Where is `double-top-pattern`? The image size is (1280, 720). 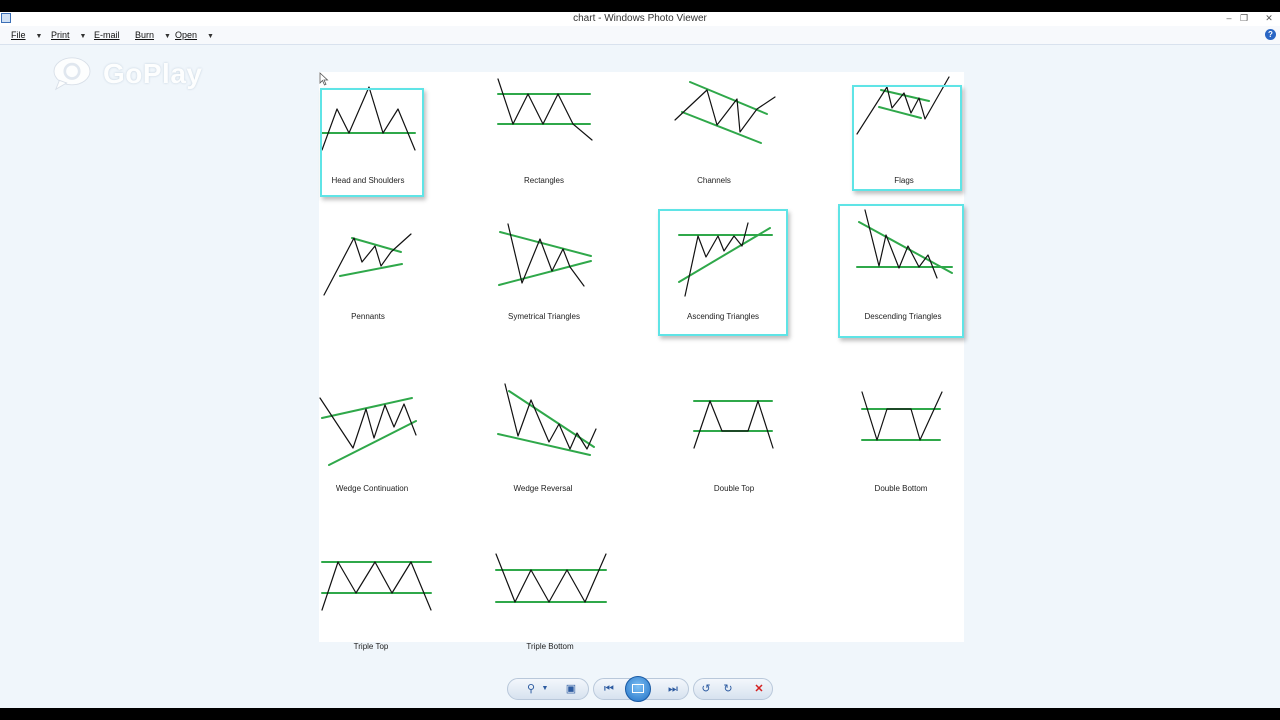 double-top-pattern is located at coordinates (733, 424).